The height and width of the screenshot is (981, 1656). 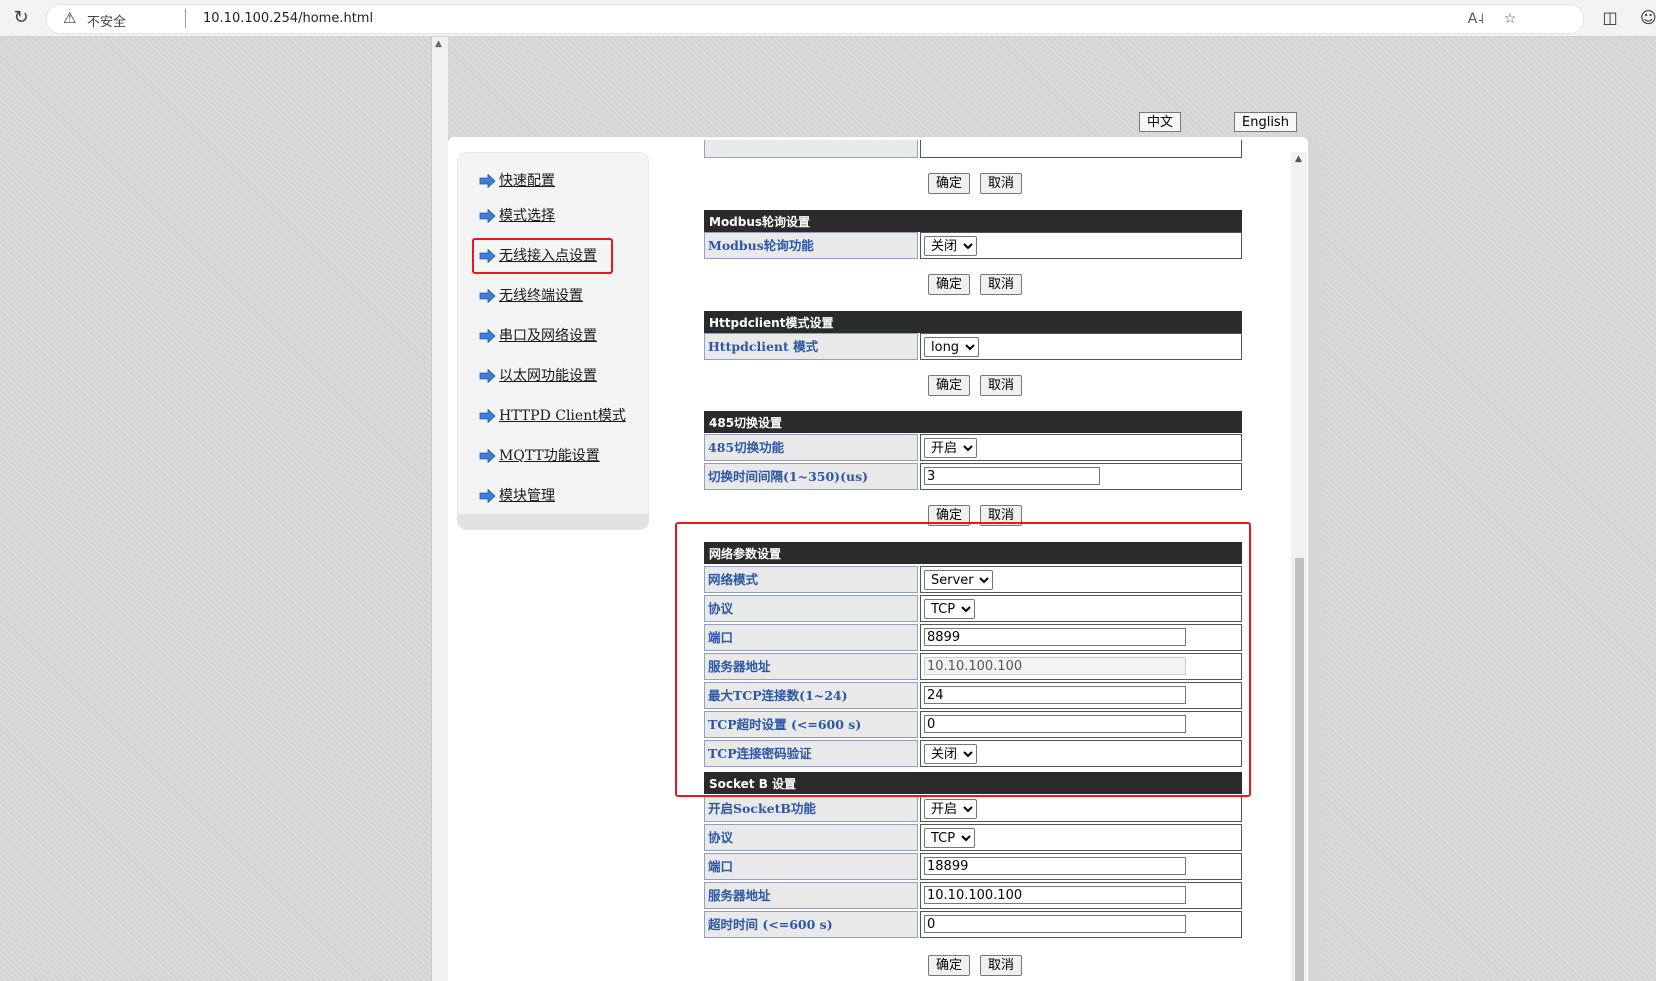 What do you see at coordinates (1510, 19) in the screenshot?
I see `favorite-icon: ☆` at bounding box center [1510, 19].